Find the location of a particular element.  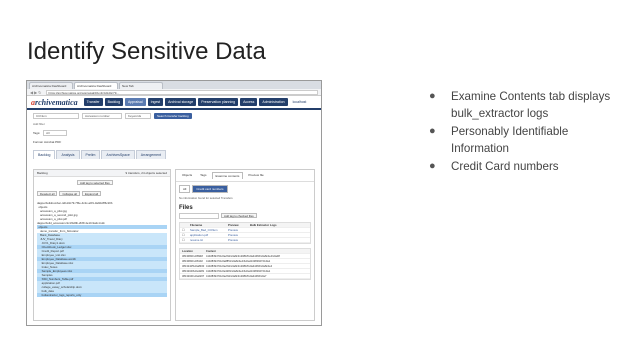

backlog-buttons: Add tag to selected files is located at coordinates (102, 182).